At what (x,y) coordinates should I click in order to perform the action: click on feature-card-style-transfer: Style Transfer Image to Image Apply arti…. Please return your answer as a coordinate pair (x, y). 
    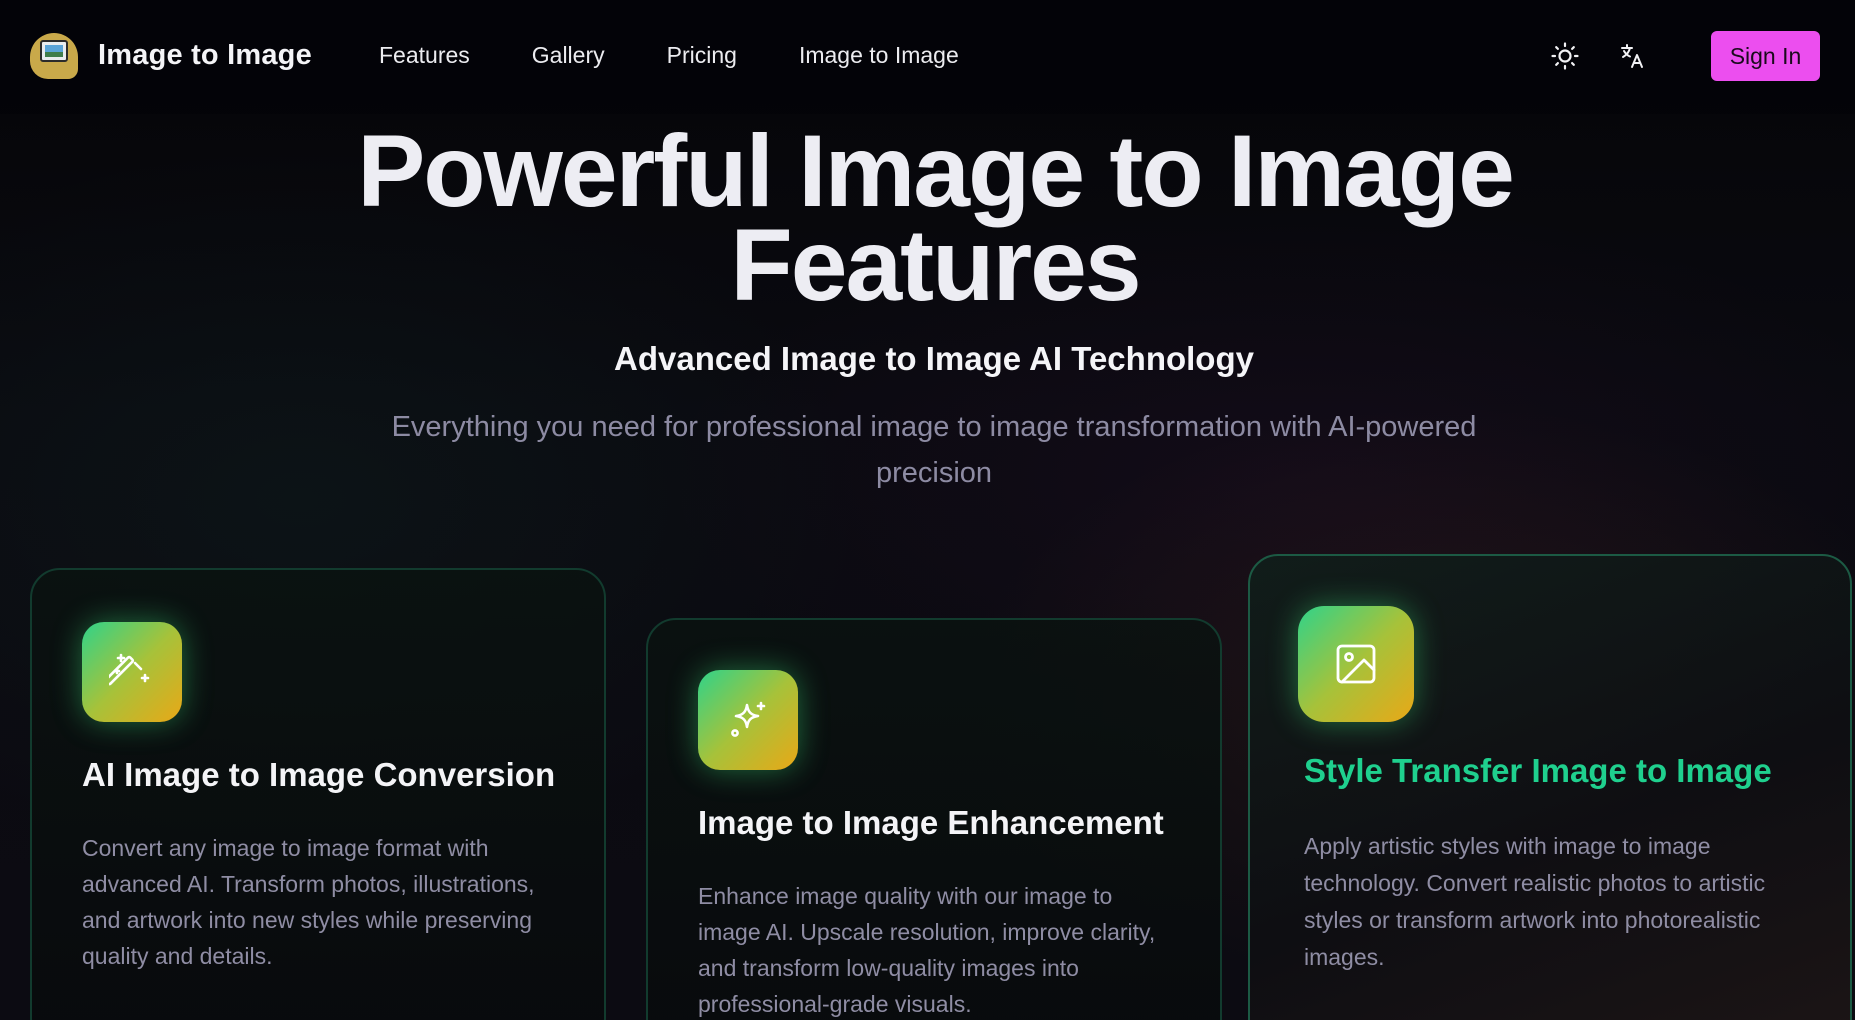
    Looking at the image, I should click on (1550, 787).